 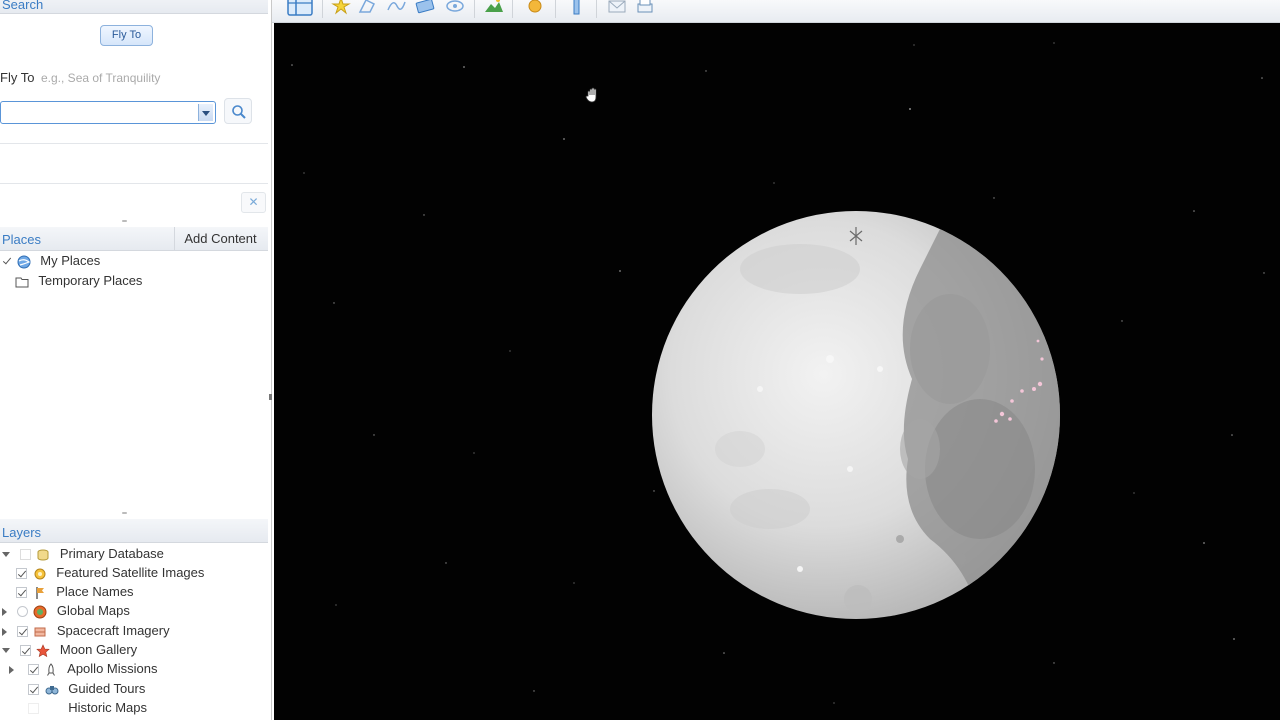 I want to click on places-title: Places, so click(x=22, y=239).